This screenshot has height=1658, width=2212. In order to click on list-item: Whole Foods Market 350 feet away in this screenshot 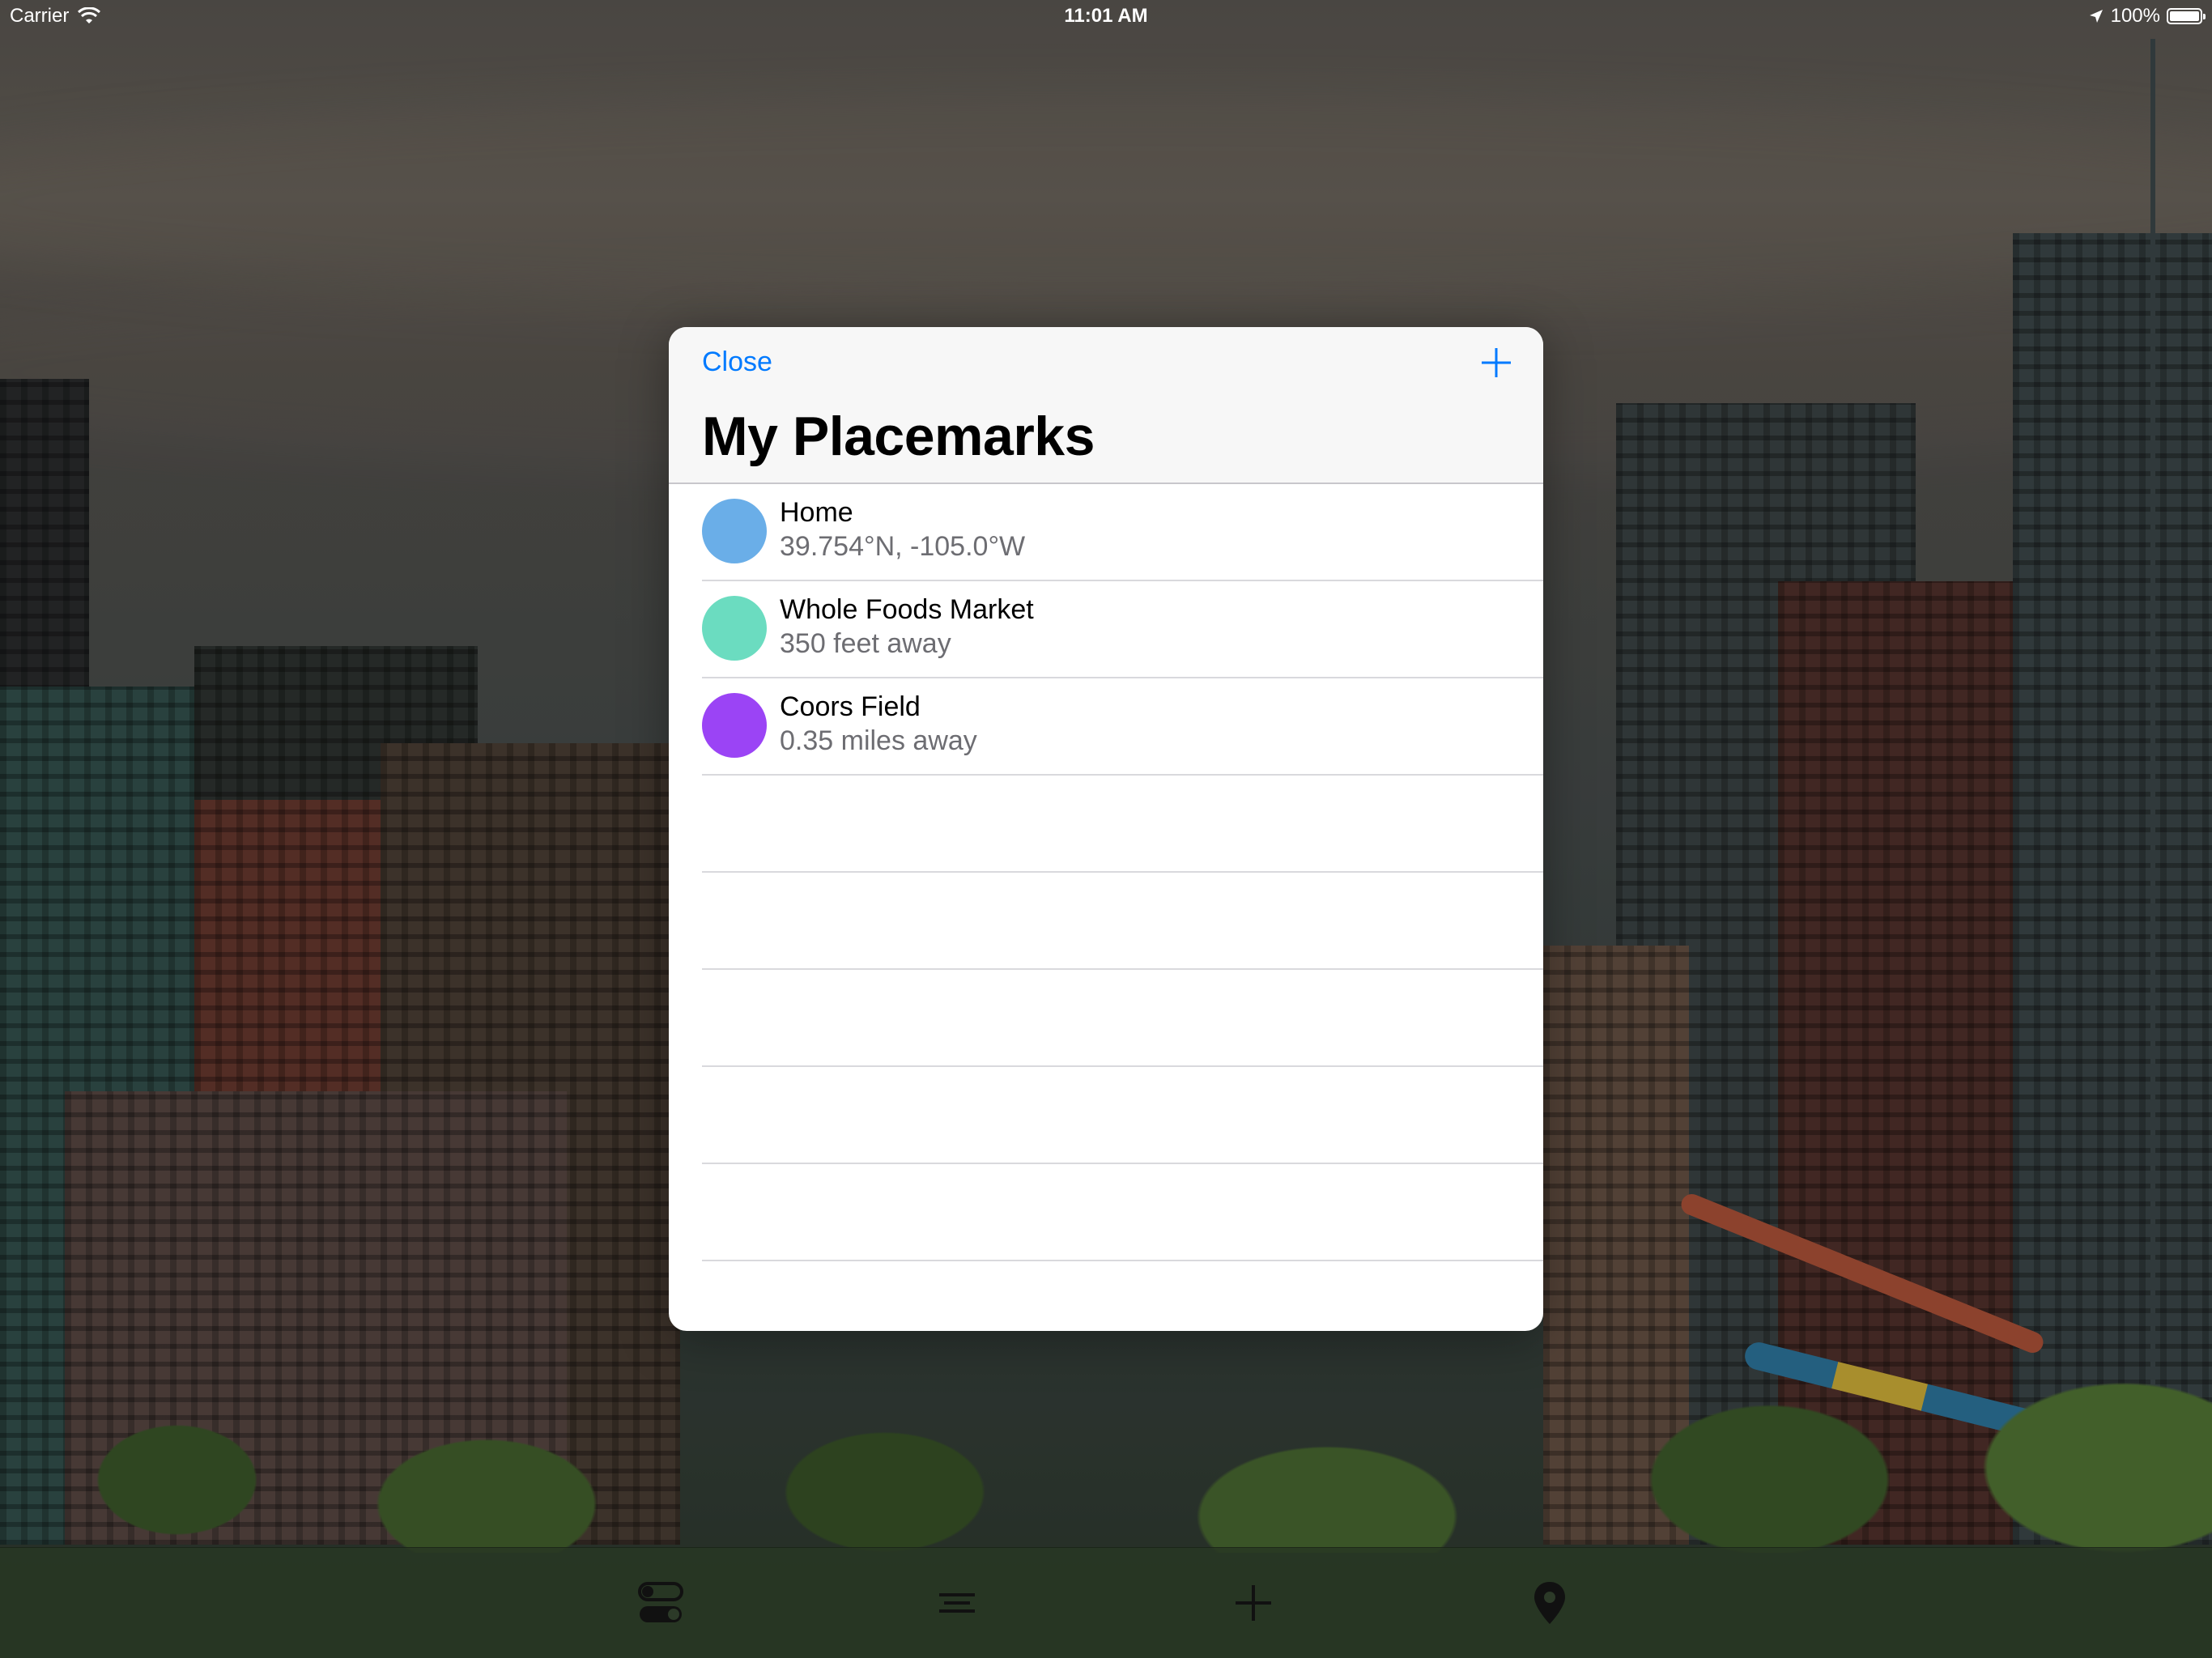, I will do `click(1122, 629)`.